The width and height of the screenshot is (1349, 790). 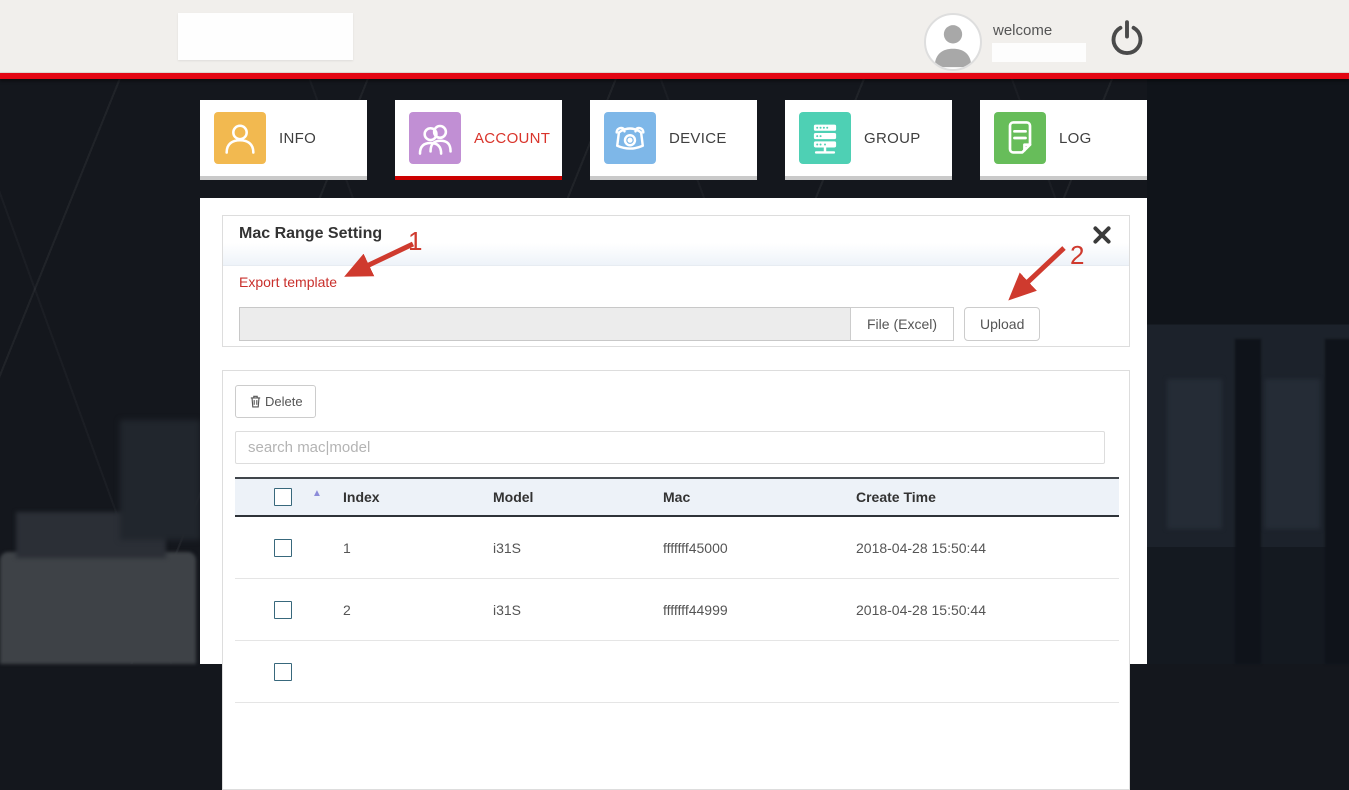 What do you see at coordinates (512, 138) in the screenshot?
I see `tab-account-label: ACCOUNT` at bounding box center [512, 138].